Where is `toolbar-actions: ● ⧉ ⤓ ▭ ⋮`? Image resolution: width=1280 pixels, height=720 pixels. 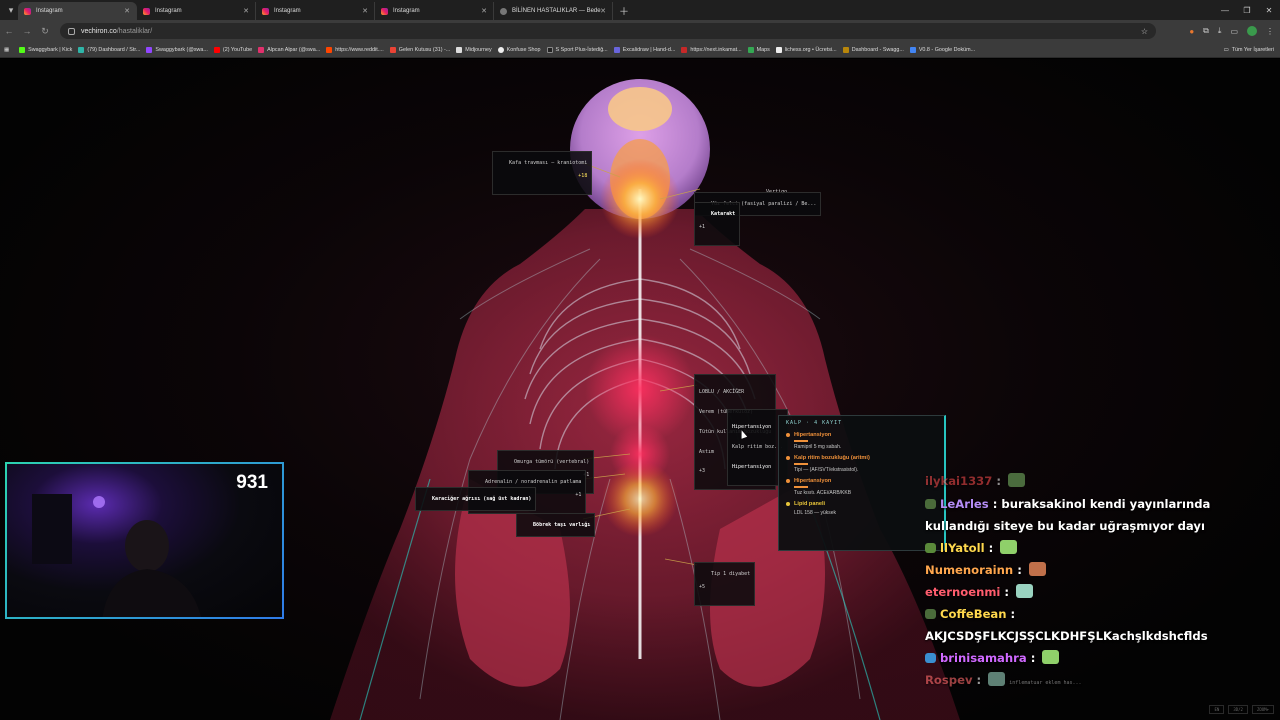
toolbar-actions: ● ⧉ ⤓ ▭ ⋮ is located at coordinates (1231, 31).